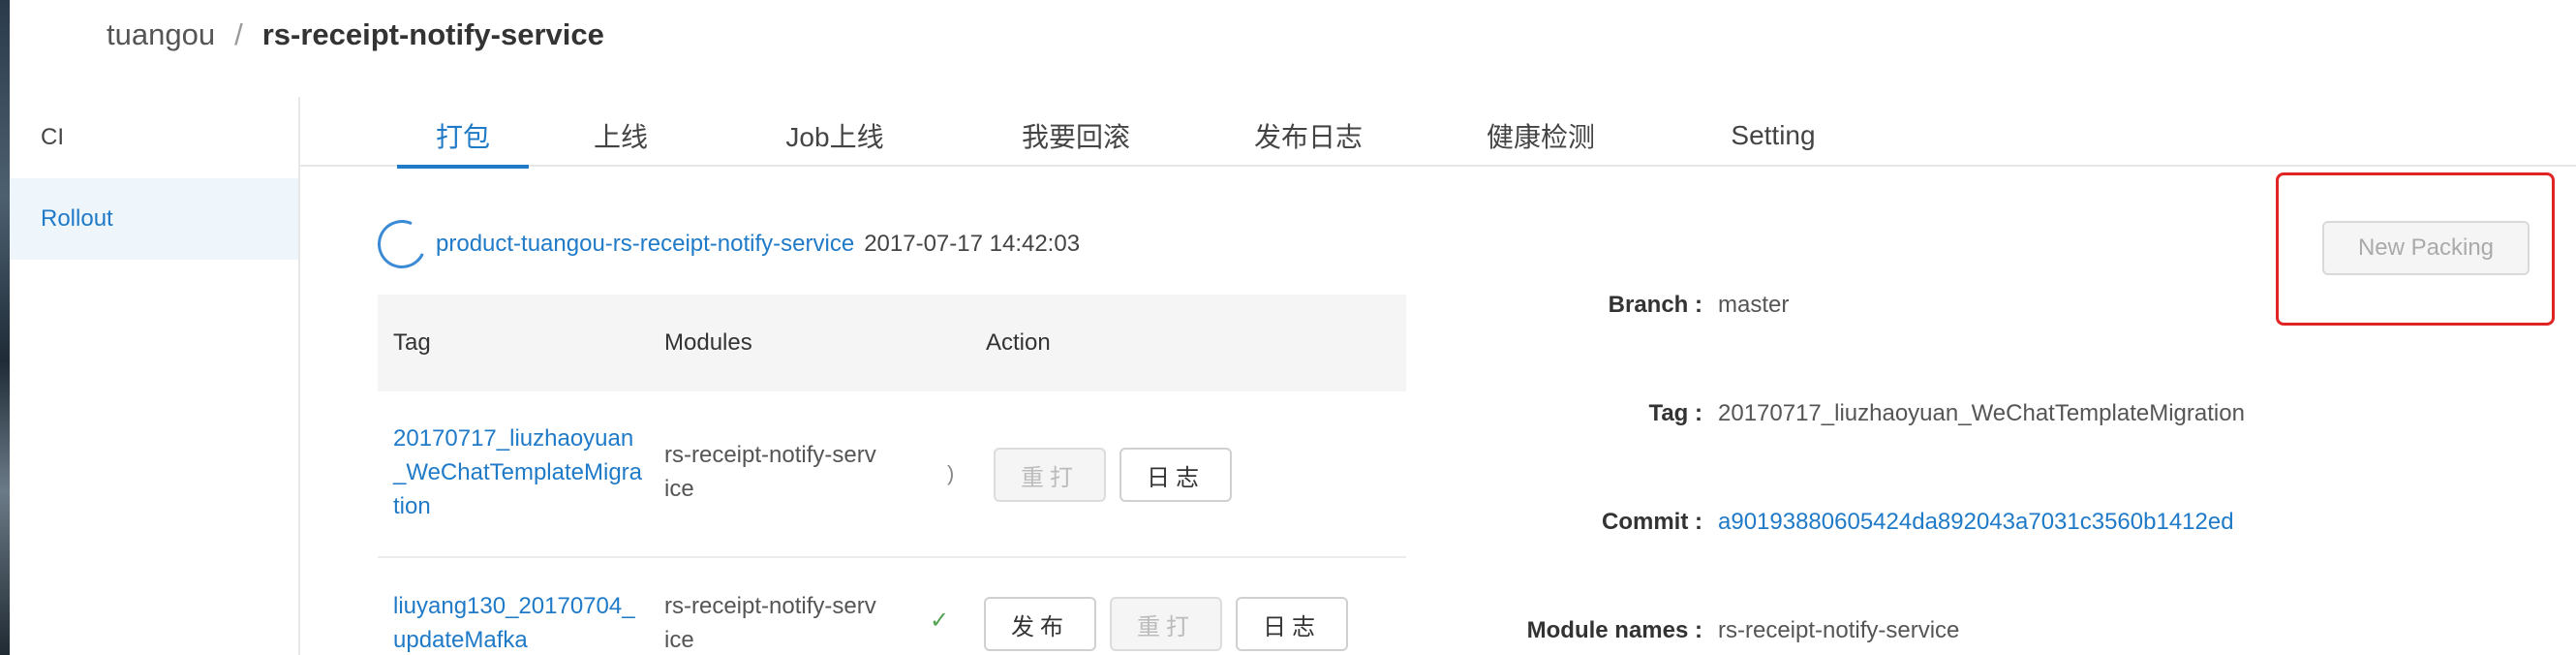  I want to click on sidebar-item-label: CI, so click(52, 137).